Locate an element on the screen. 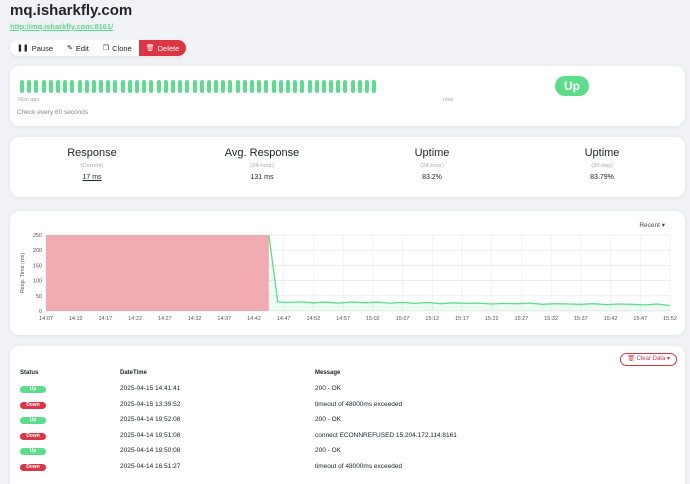 The image size is (690, 484). stat-value: 17 ms is located at coordinates (92, 177).